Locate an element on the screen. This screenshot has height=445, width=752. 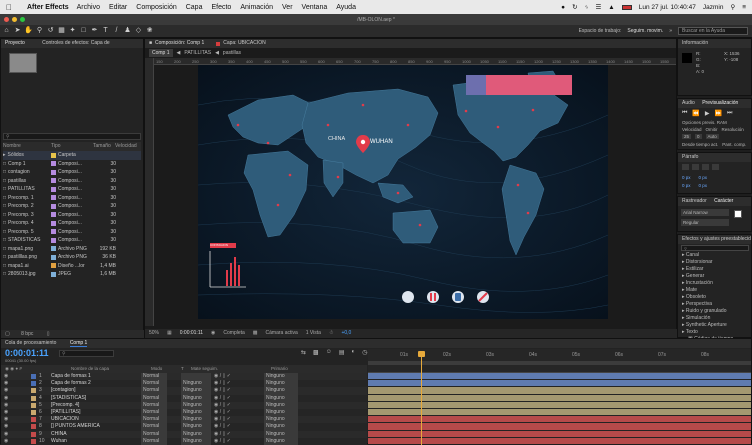
wifi-icon: ☰ is located at coordinates (598, 7).